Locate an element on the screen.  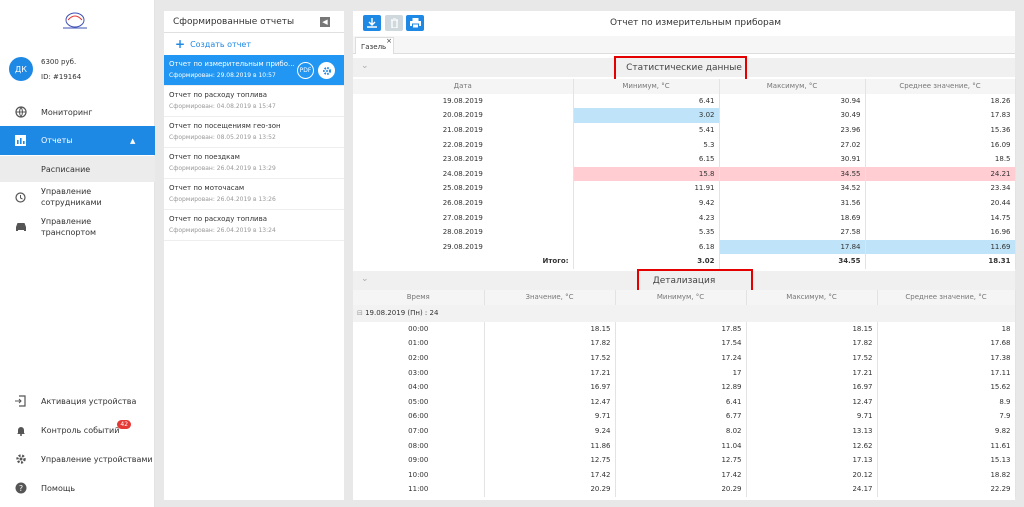
table-cell: 11.04 is located at coordinates (681, 445).